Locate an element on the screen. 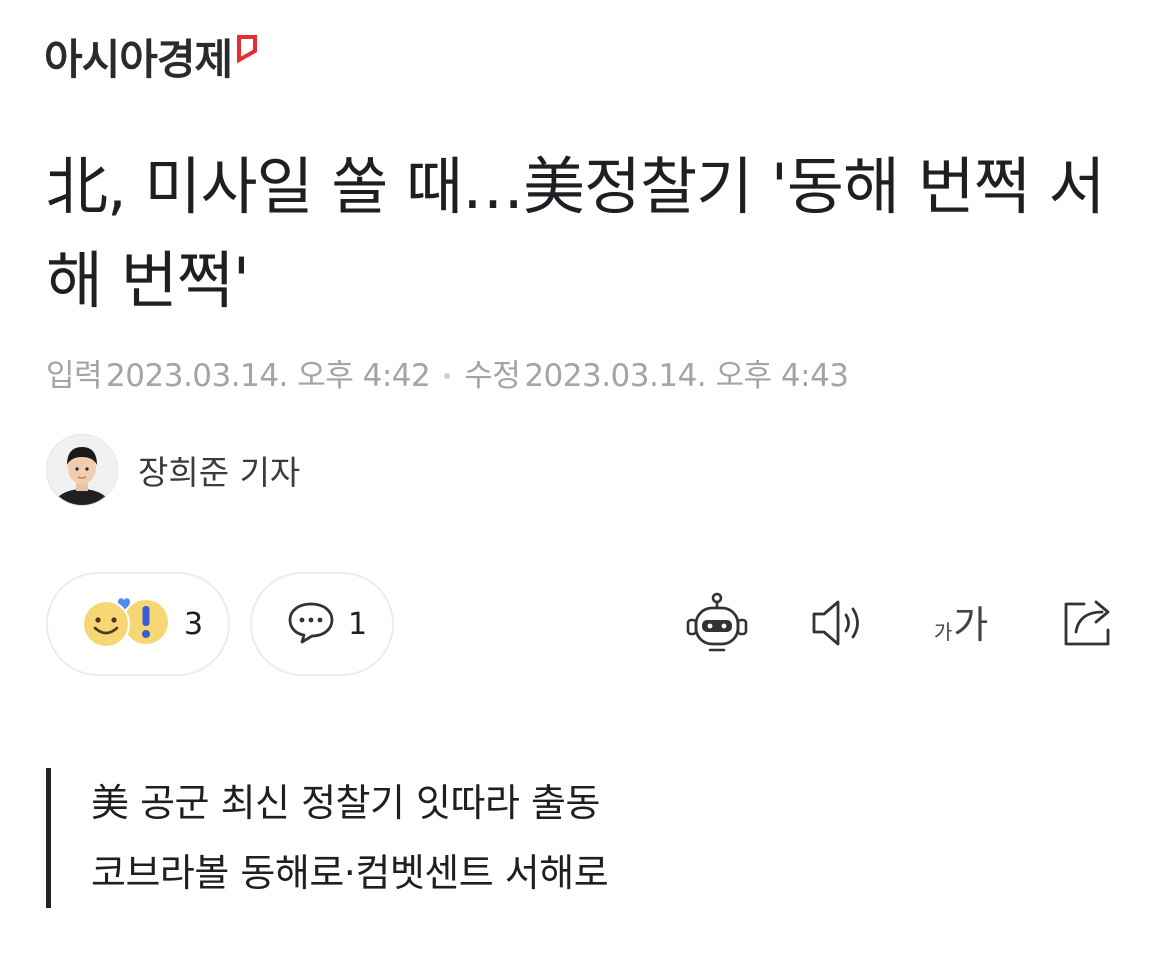 Image resolution: width=1170 pixels, height=974 pixels. font-size-button: 가 가 is located at coordinates (961, 625).